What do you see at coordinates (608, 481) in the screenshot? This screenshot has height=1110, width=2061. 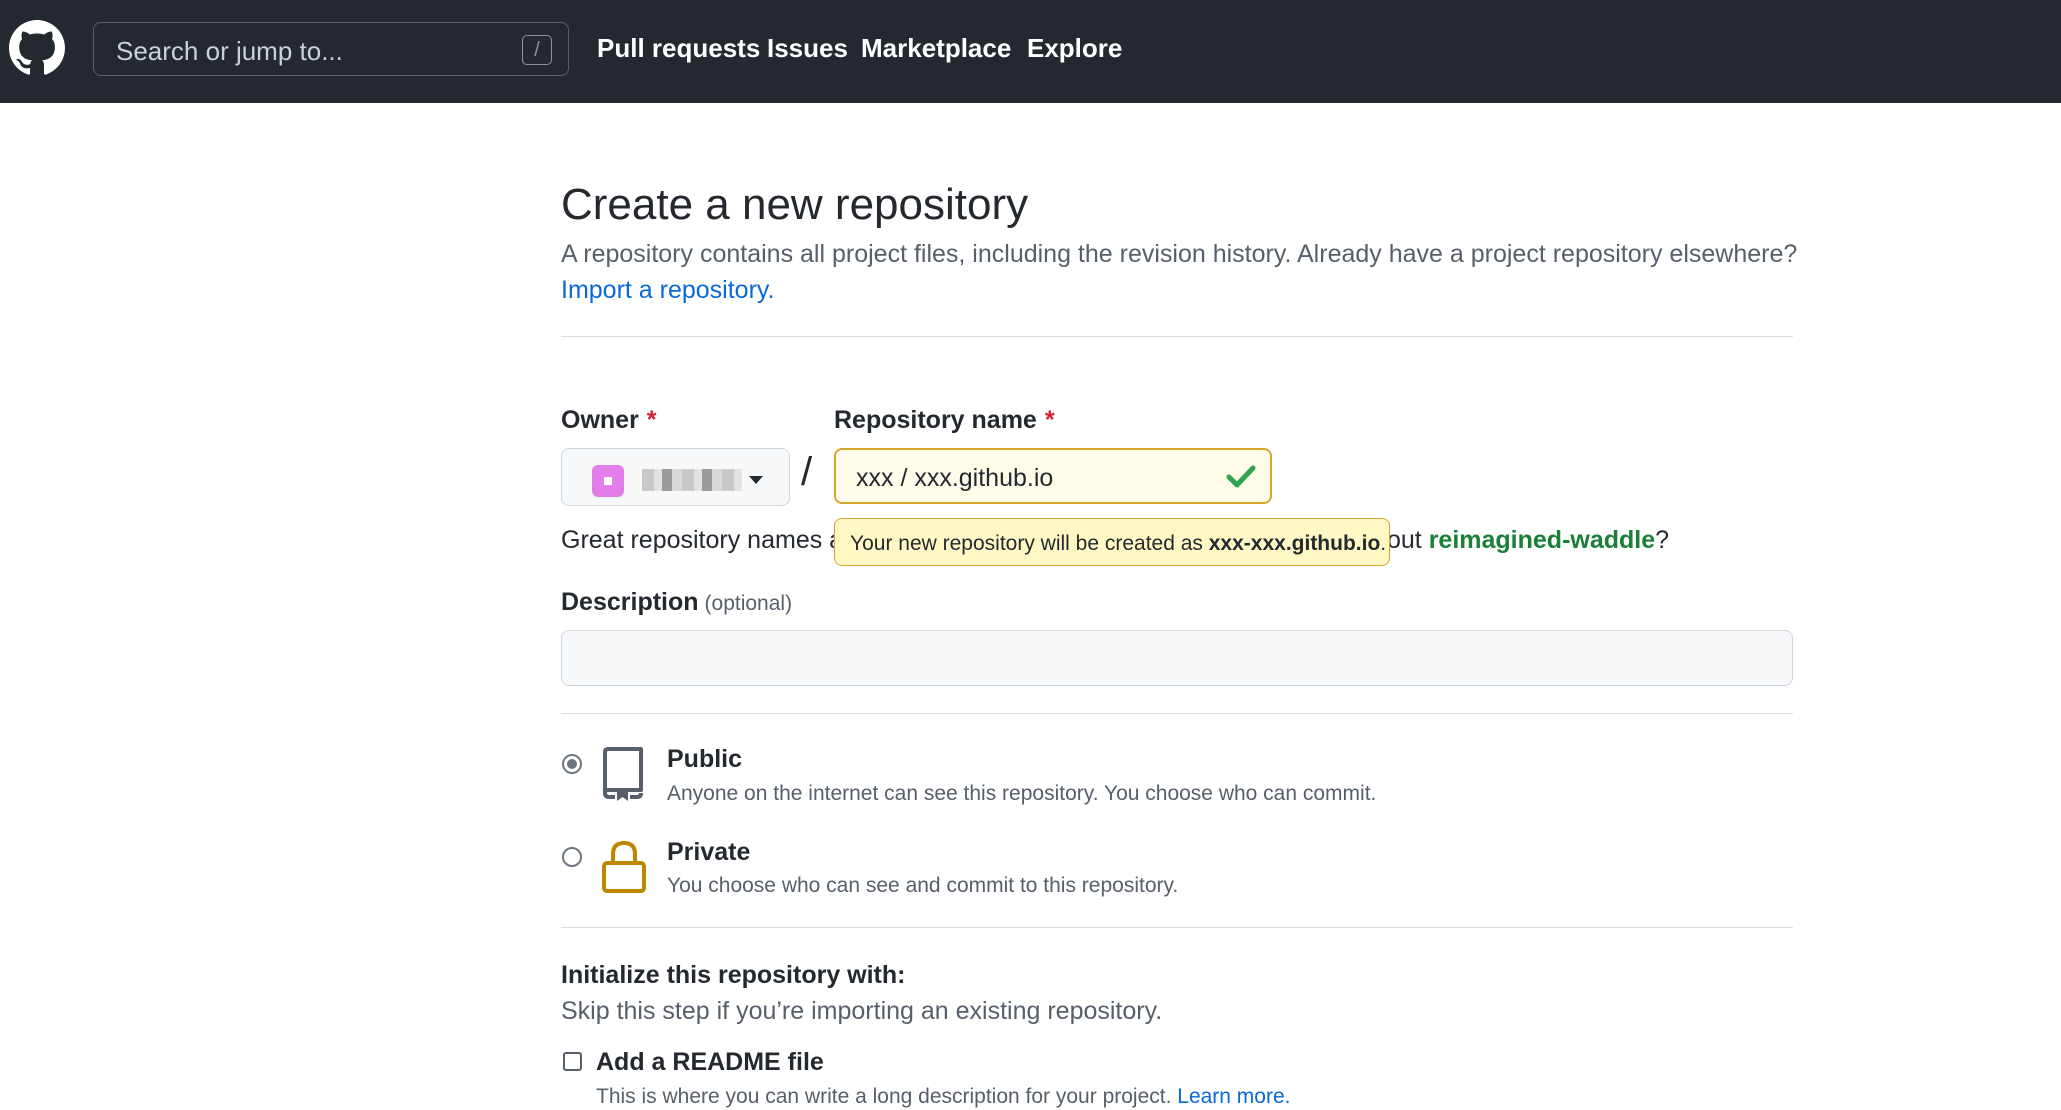 I see `owner-avatar` at bounding box center [608, 481].